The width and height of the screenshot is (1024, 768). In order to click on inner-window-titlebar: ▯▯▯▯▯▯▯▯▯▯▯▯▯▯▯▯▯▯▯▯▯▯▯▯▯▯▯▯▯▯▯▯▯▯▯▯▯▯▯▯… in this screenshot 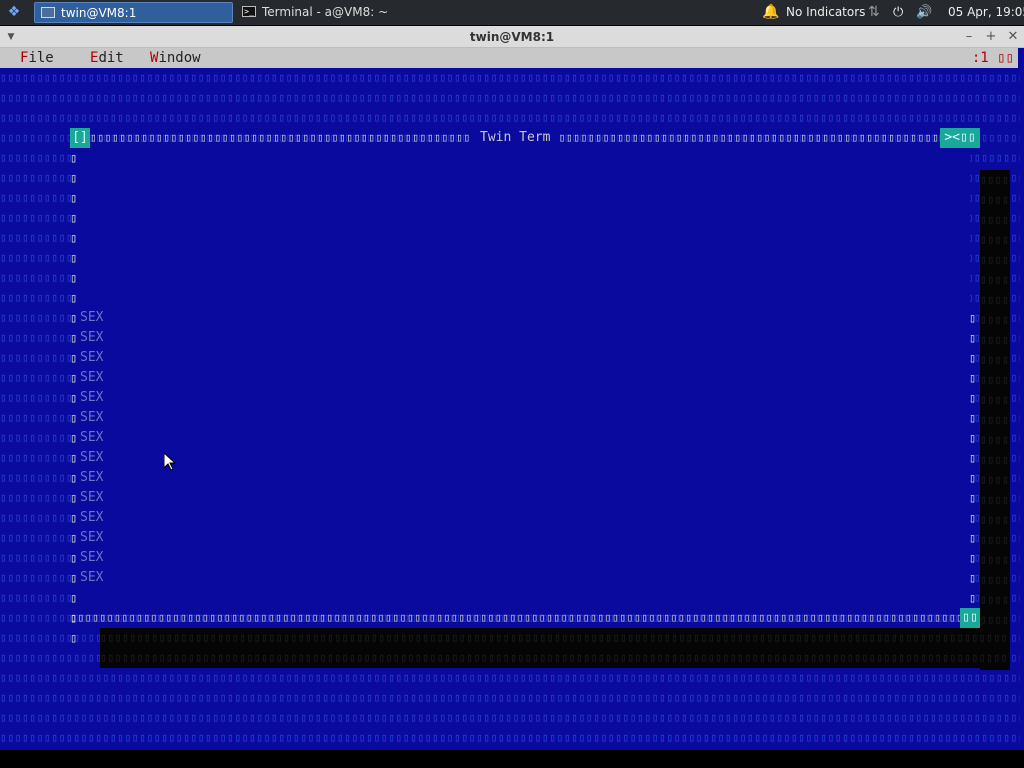, I will do `click(525, 138)`.